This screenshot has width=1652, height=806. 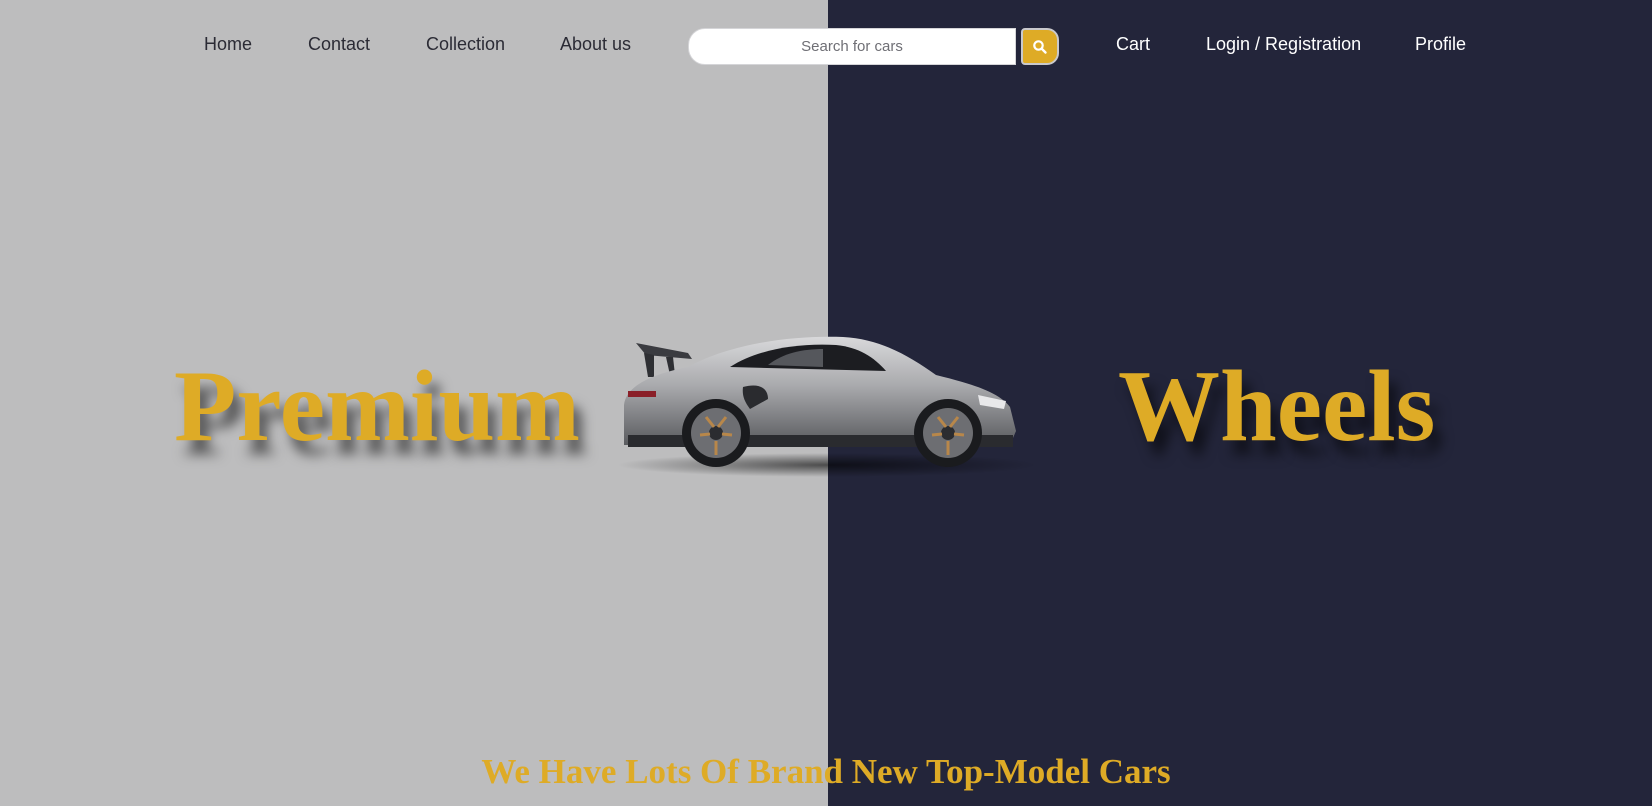 What do you see at coordinates (228, 44) in the screenshot?
I see `nav-home-link: Home` at bounding box center [228, 44].